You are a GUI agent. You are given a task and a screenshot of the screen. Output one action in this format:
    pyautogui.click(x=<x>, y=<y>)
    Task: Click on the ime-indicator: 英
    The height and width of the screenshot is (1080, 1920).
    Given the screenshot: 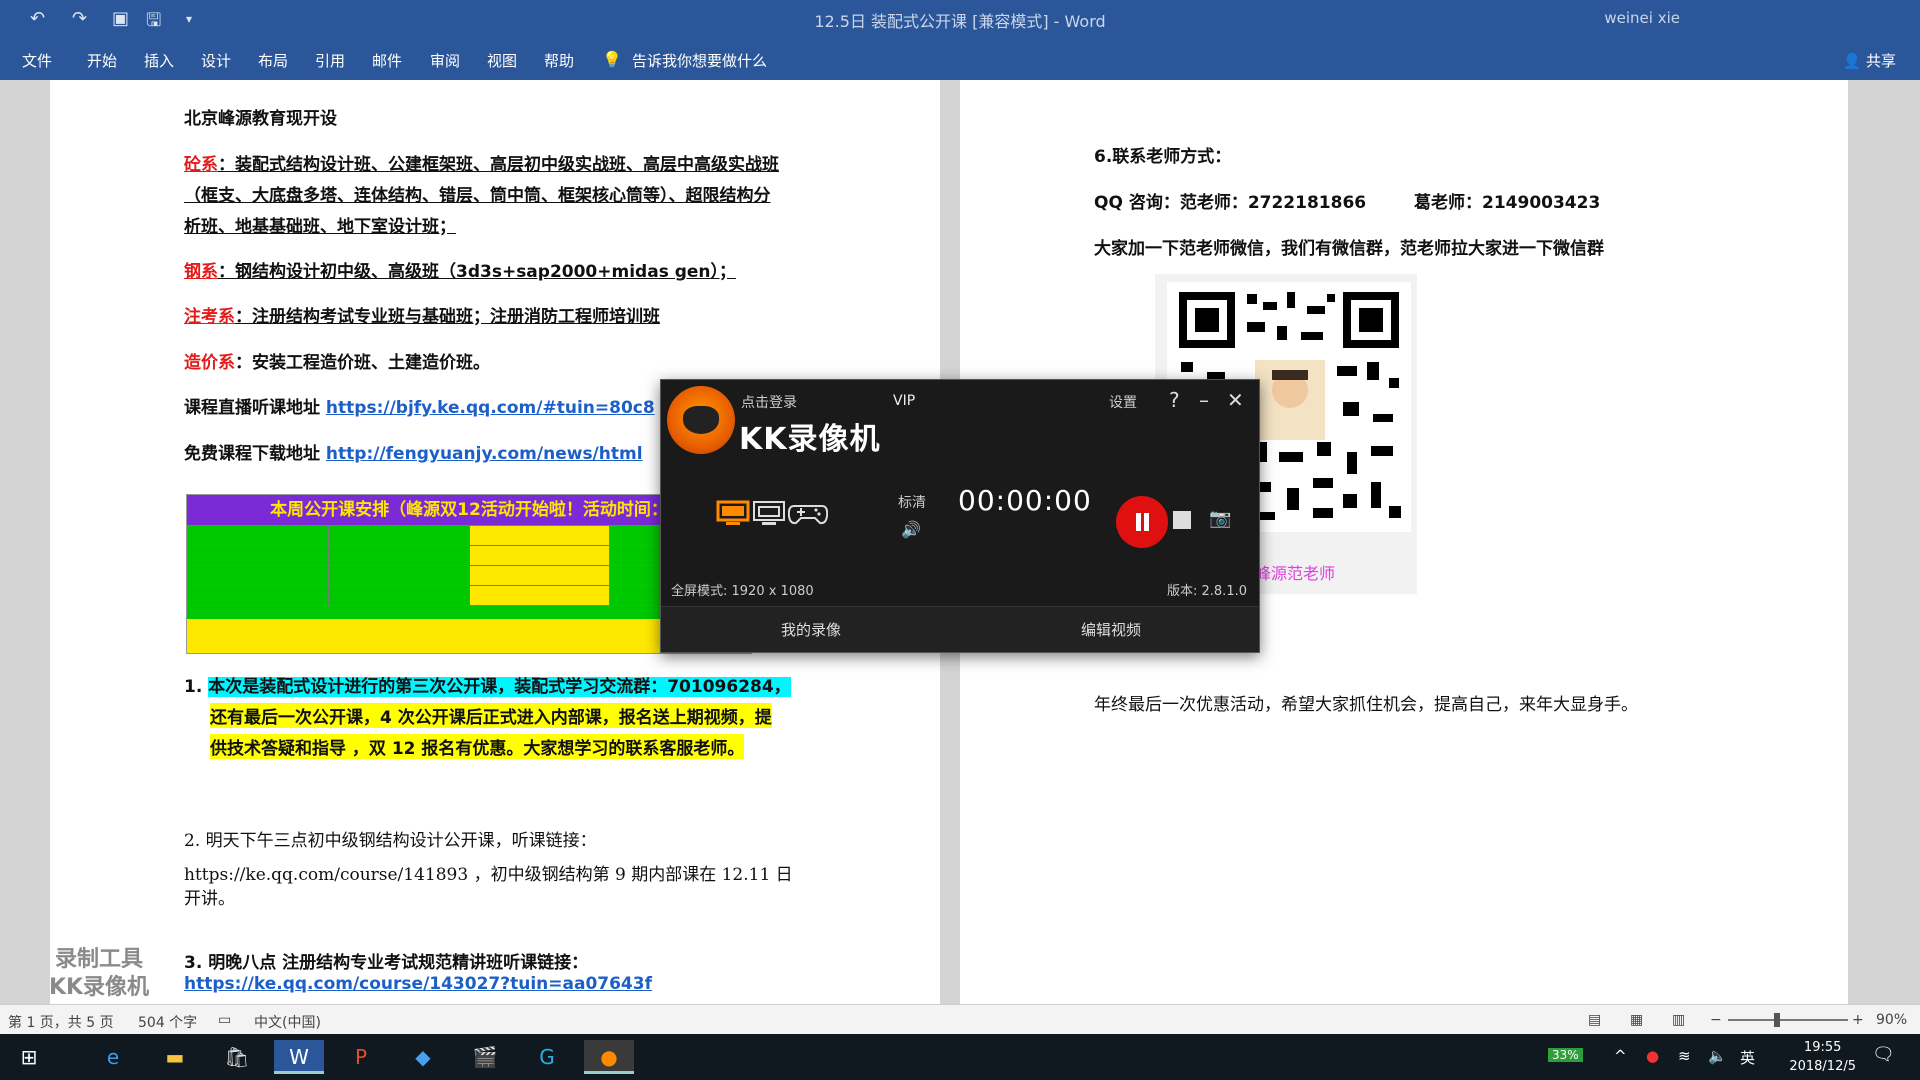 What is the action you would take?
    pyautogui.click(x=1747, y=1057)
    